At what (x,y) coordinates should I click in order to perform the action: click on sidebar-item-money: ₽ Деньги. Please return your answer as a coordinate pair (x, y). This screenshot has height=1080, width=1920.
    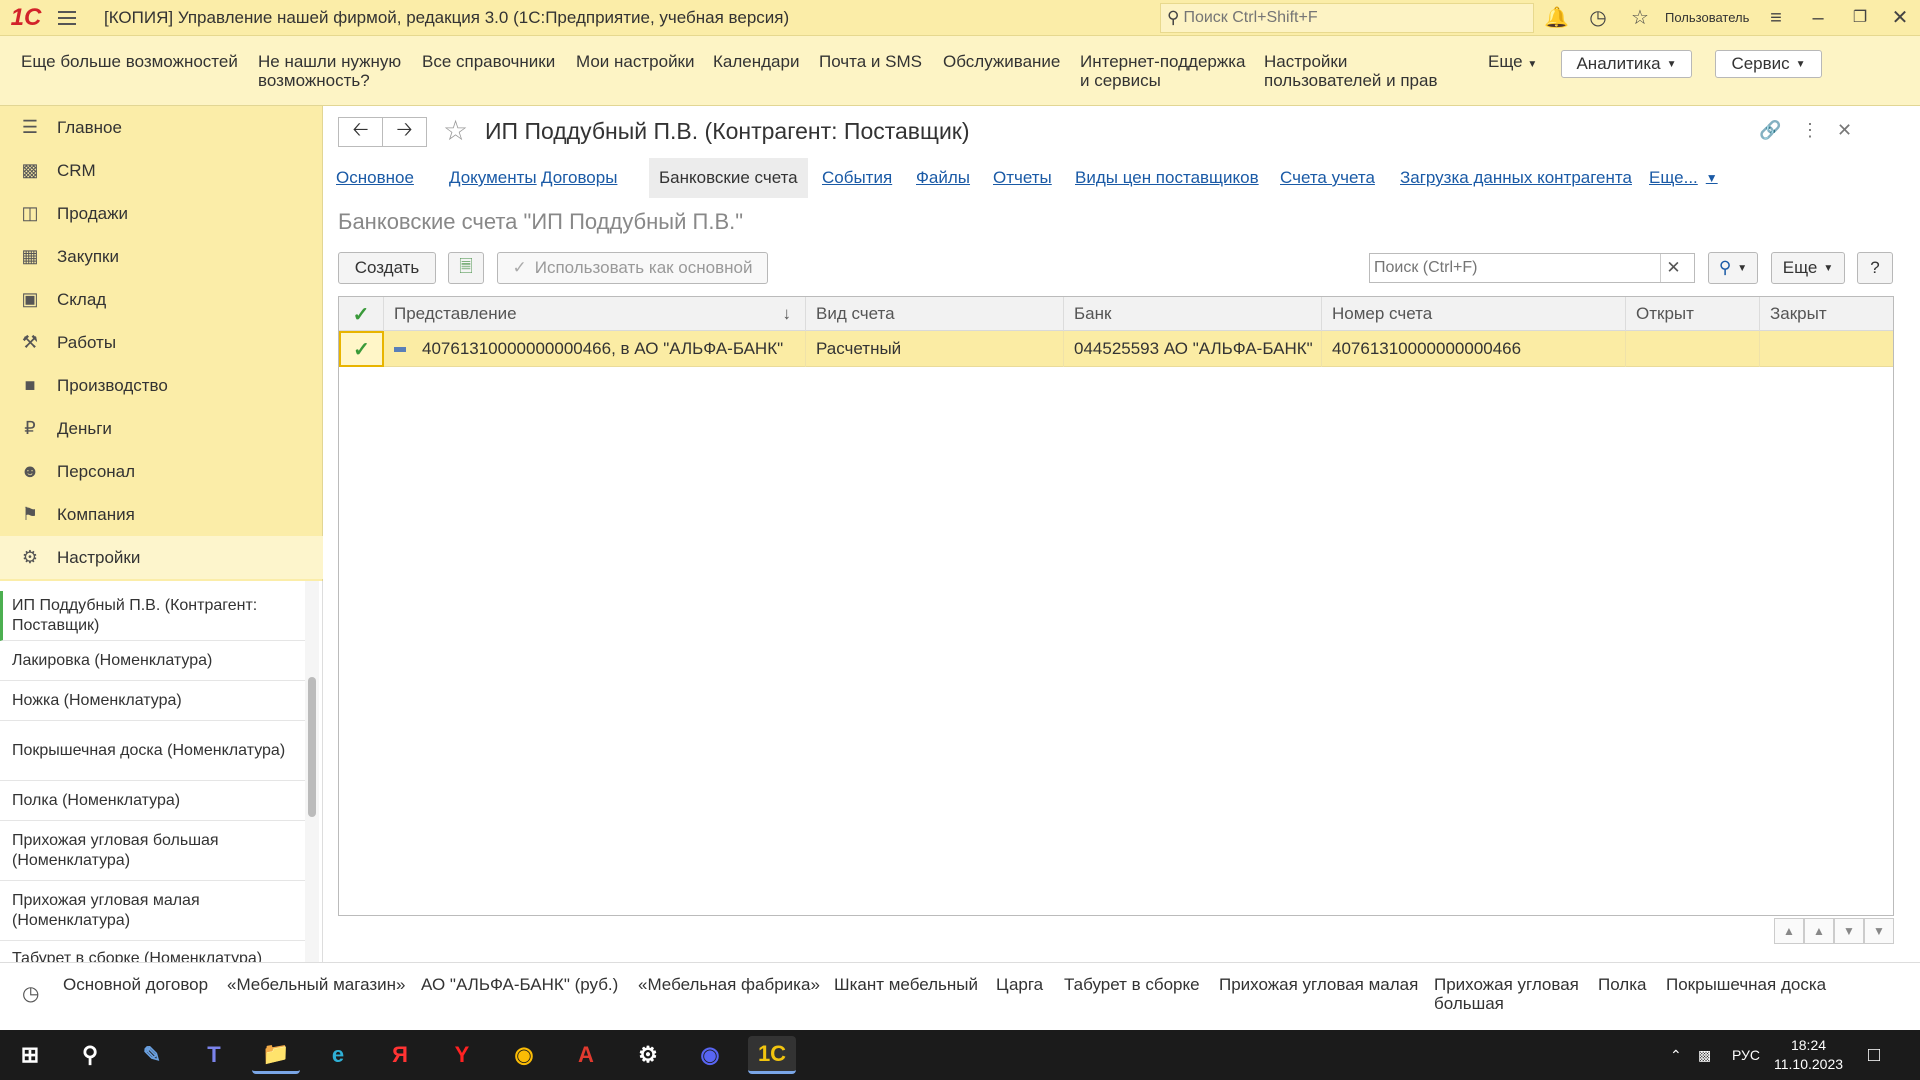
    Looking at the image, I should click on (161, 428).